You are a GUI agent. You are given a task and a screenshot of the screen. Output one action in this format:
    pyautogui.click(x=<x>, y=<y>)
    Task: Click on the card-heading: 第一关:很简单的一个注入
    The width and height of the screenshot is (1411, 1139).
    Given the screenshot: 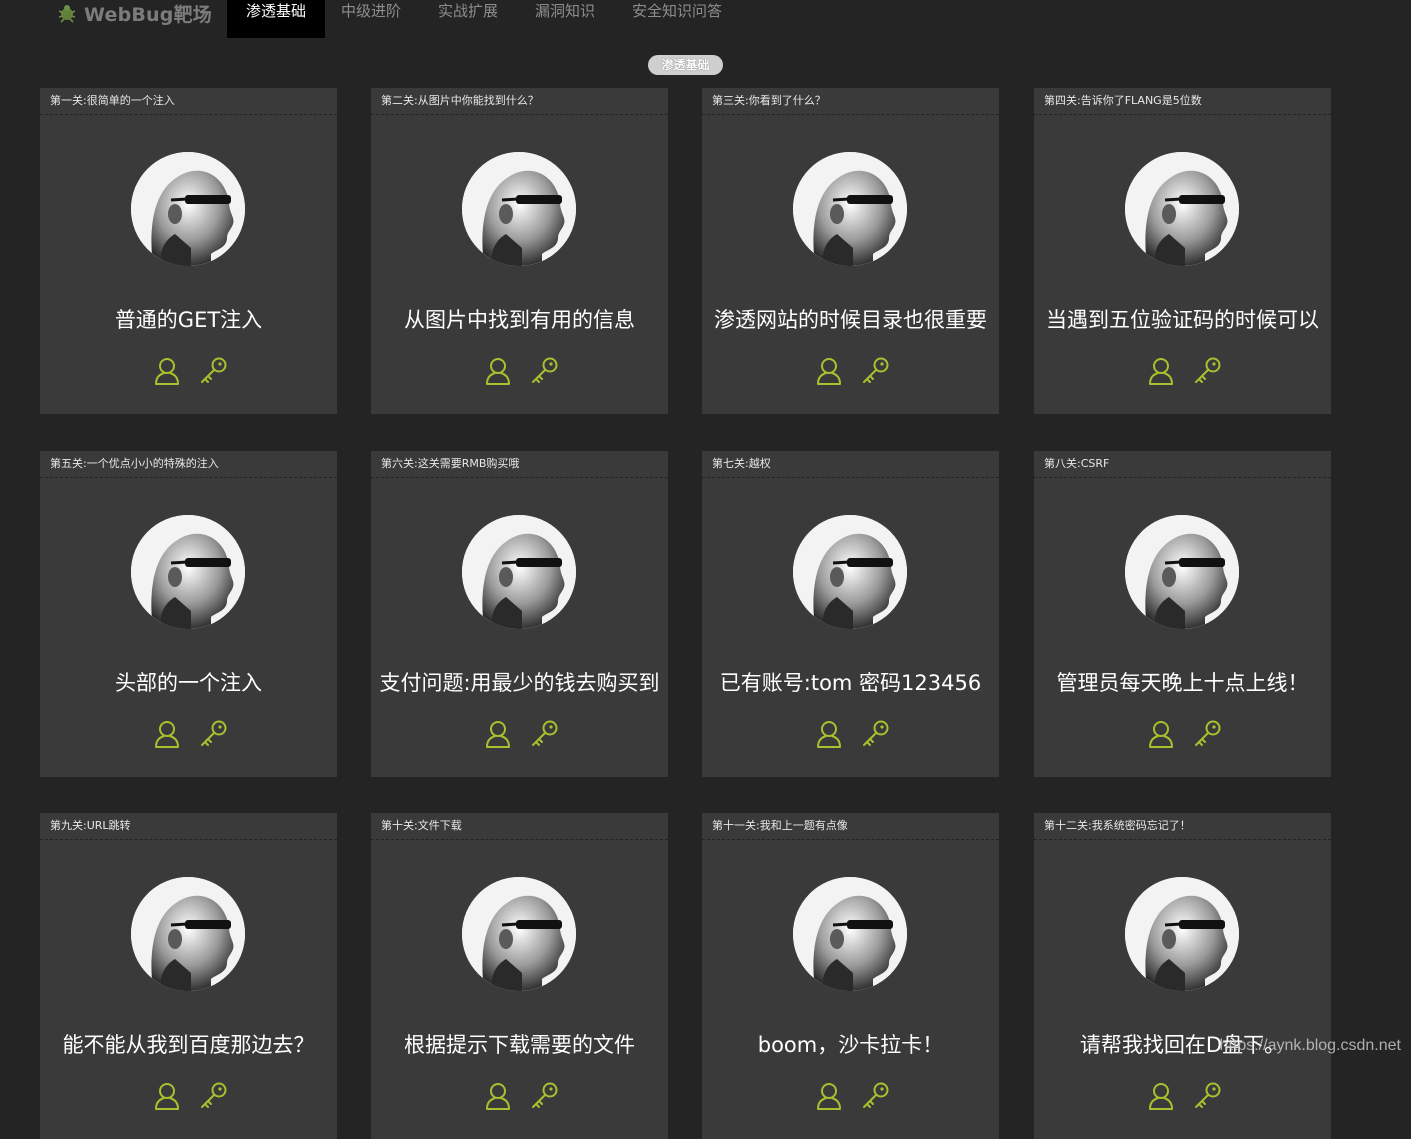 What is the action you would take?
    pyautogui.click(x=188, y=101)
    